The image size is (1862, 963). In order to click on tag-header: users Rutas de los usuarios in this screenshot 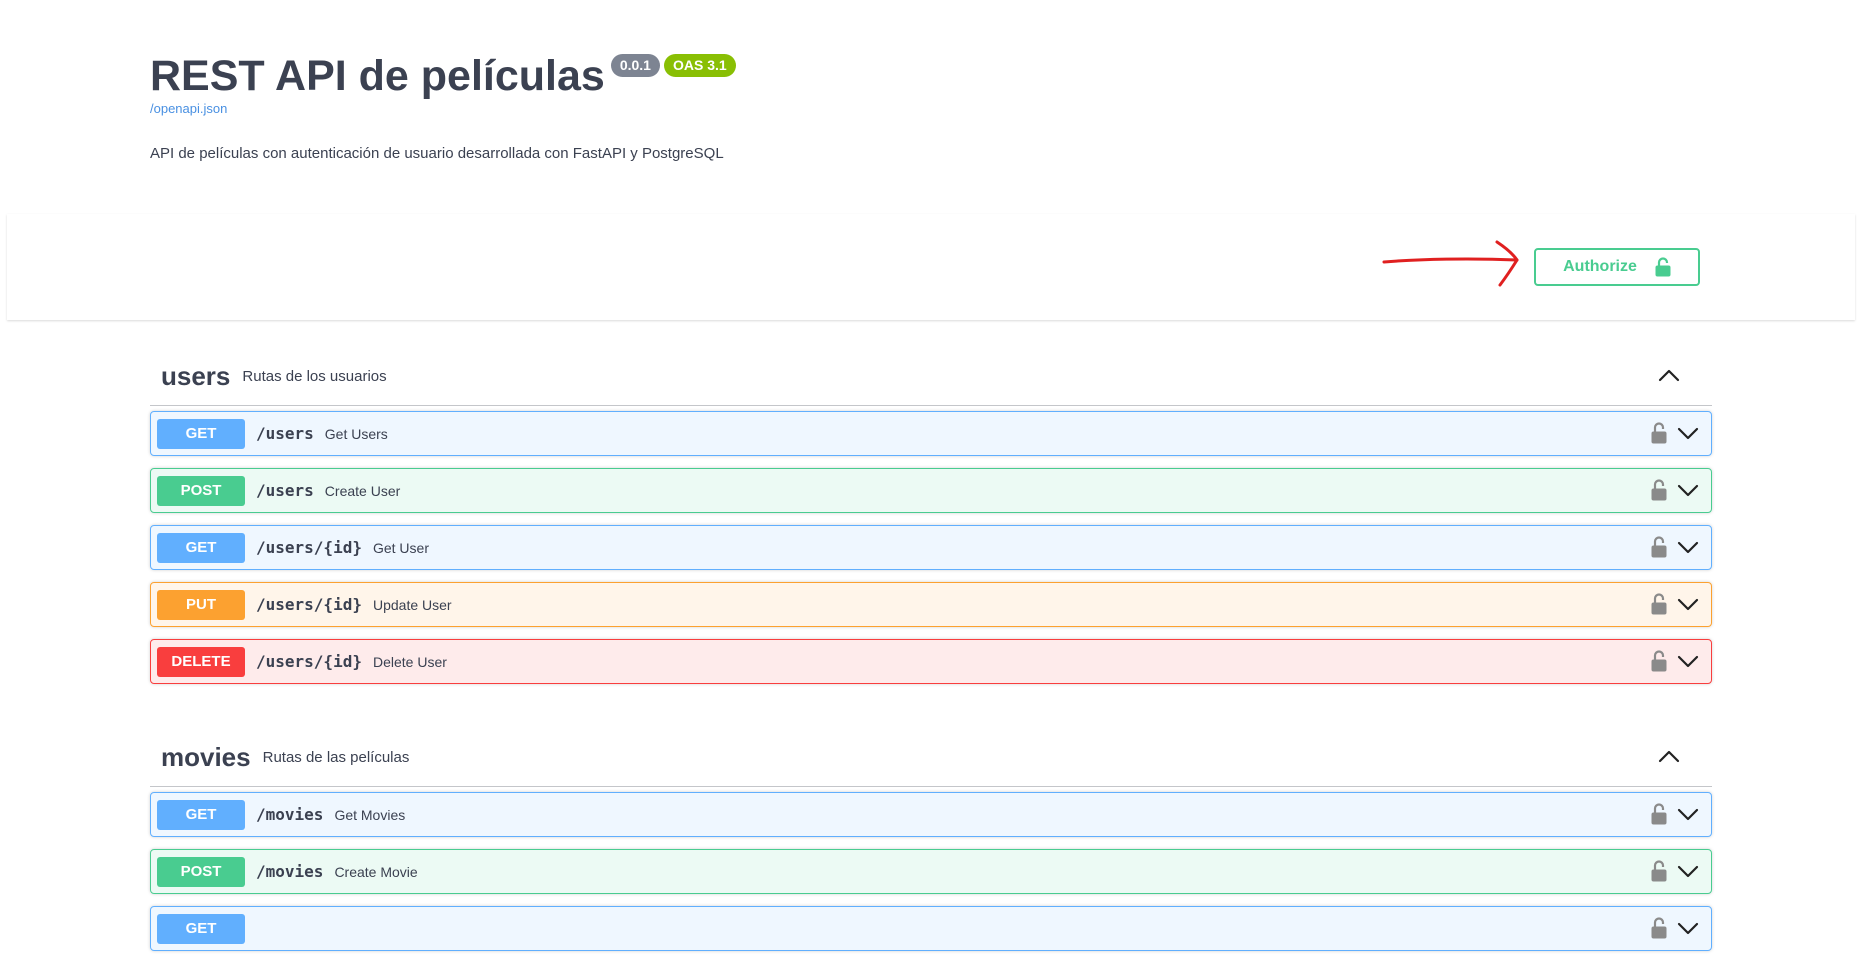, I will do `click(931, 377)`.